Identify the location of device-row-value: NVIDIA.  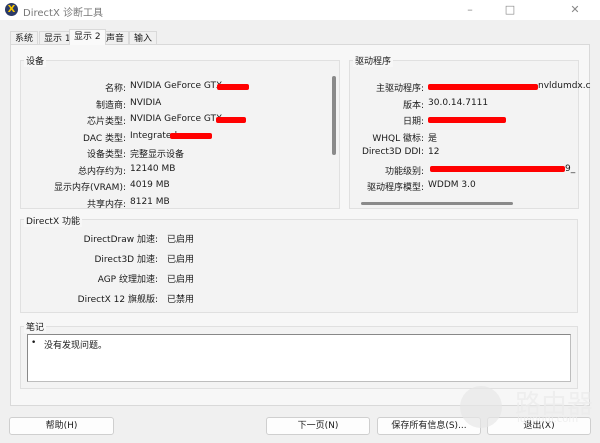
(146, 102).